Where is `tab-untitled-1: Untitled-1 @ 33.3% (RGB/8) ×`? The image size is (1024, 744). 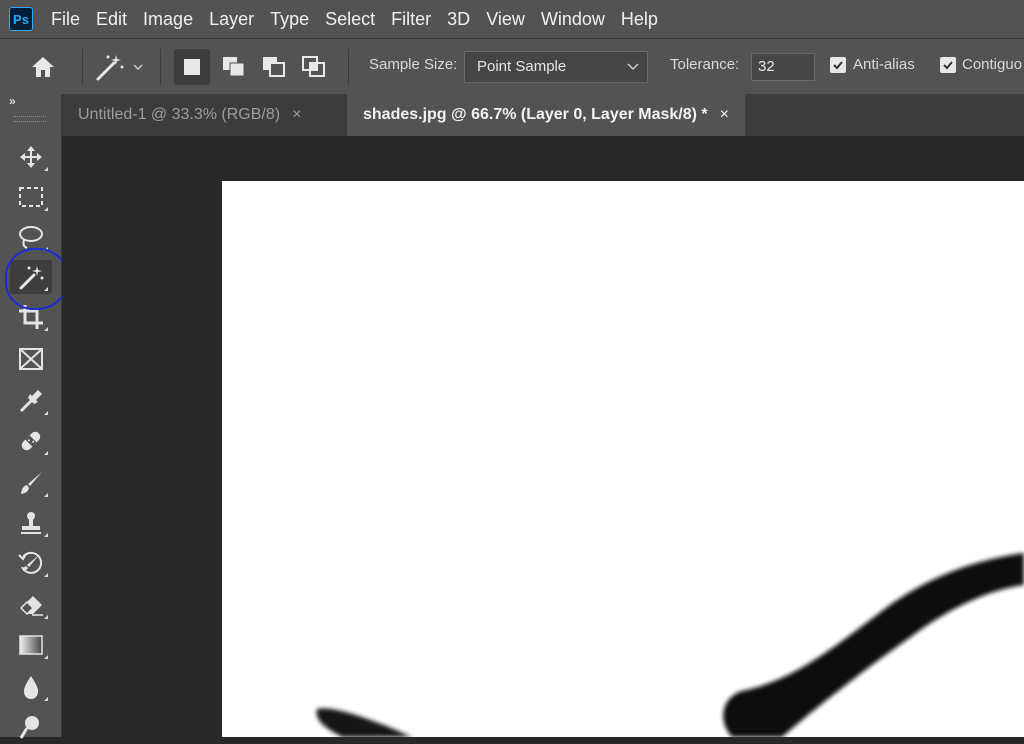 tab-untitled-1: Untitled-1 @ 33.3% (RGB/8) × is located at coordinates (190, 115).